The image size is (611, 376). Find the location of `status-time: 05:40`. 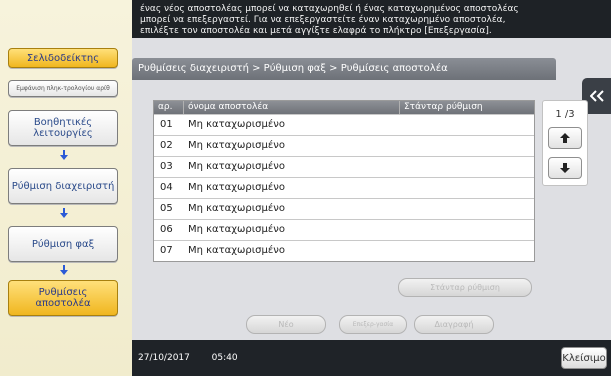

status-time: 05:40 is located at coordinates (224, 358).